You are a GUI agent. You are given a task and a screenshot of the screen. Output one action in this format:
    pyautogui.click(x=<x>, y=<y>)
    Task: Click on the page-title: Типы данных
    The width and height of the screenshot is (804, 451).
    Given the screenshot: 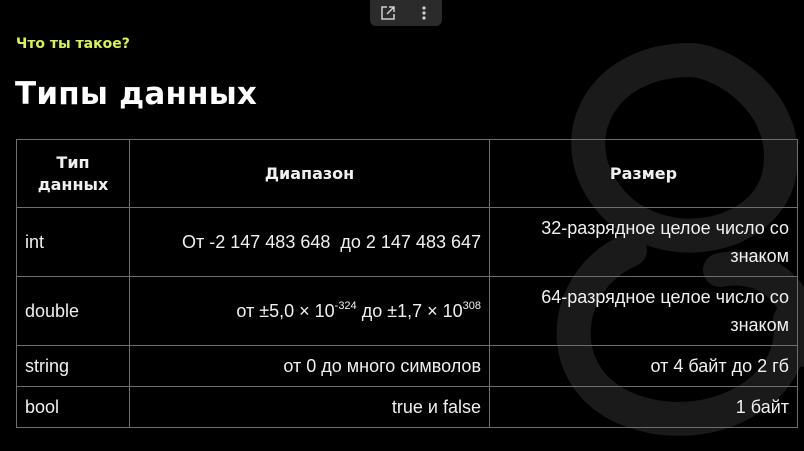 What is the action you would take?
    pyautogui.click(x=136, y=94)
    